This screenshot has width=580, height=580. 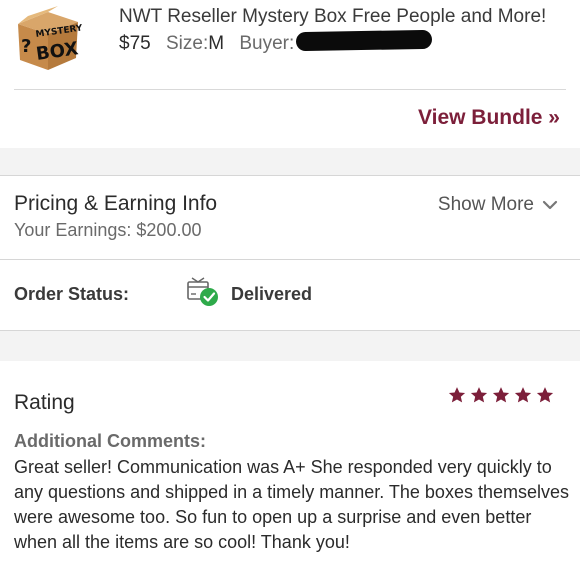 I want to click on thumbnail-mark: ?, so click(x=26, y=46).